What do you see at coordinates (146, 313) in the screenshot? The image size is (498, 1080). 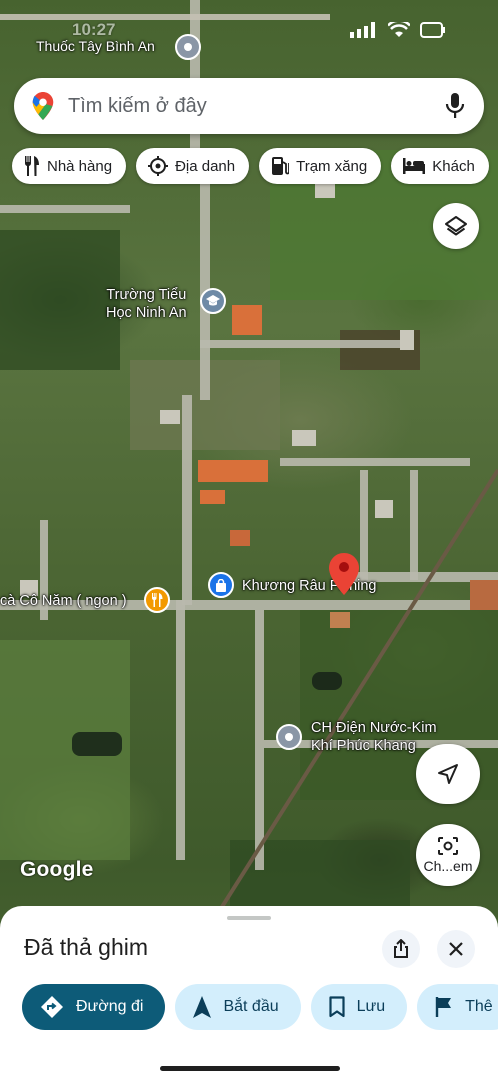 I see `map-label-line: Học Ninh An` at bounding box center [146, 313].